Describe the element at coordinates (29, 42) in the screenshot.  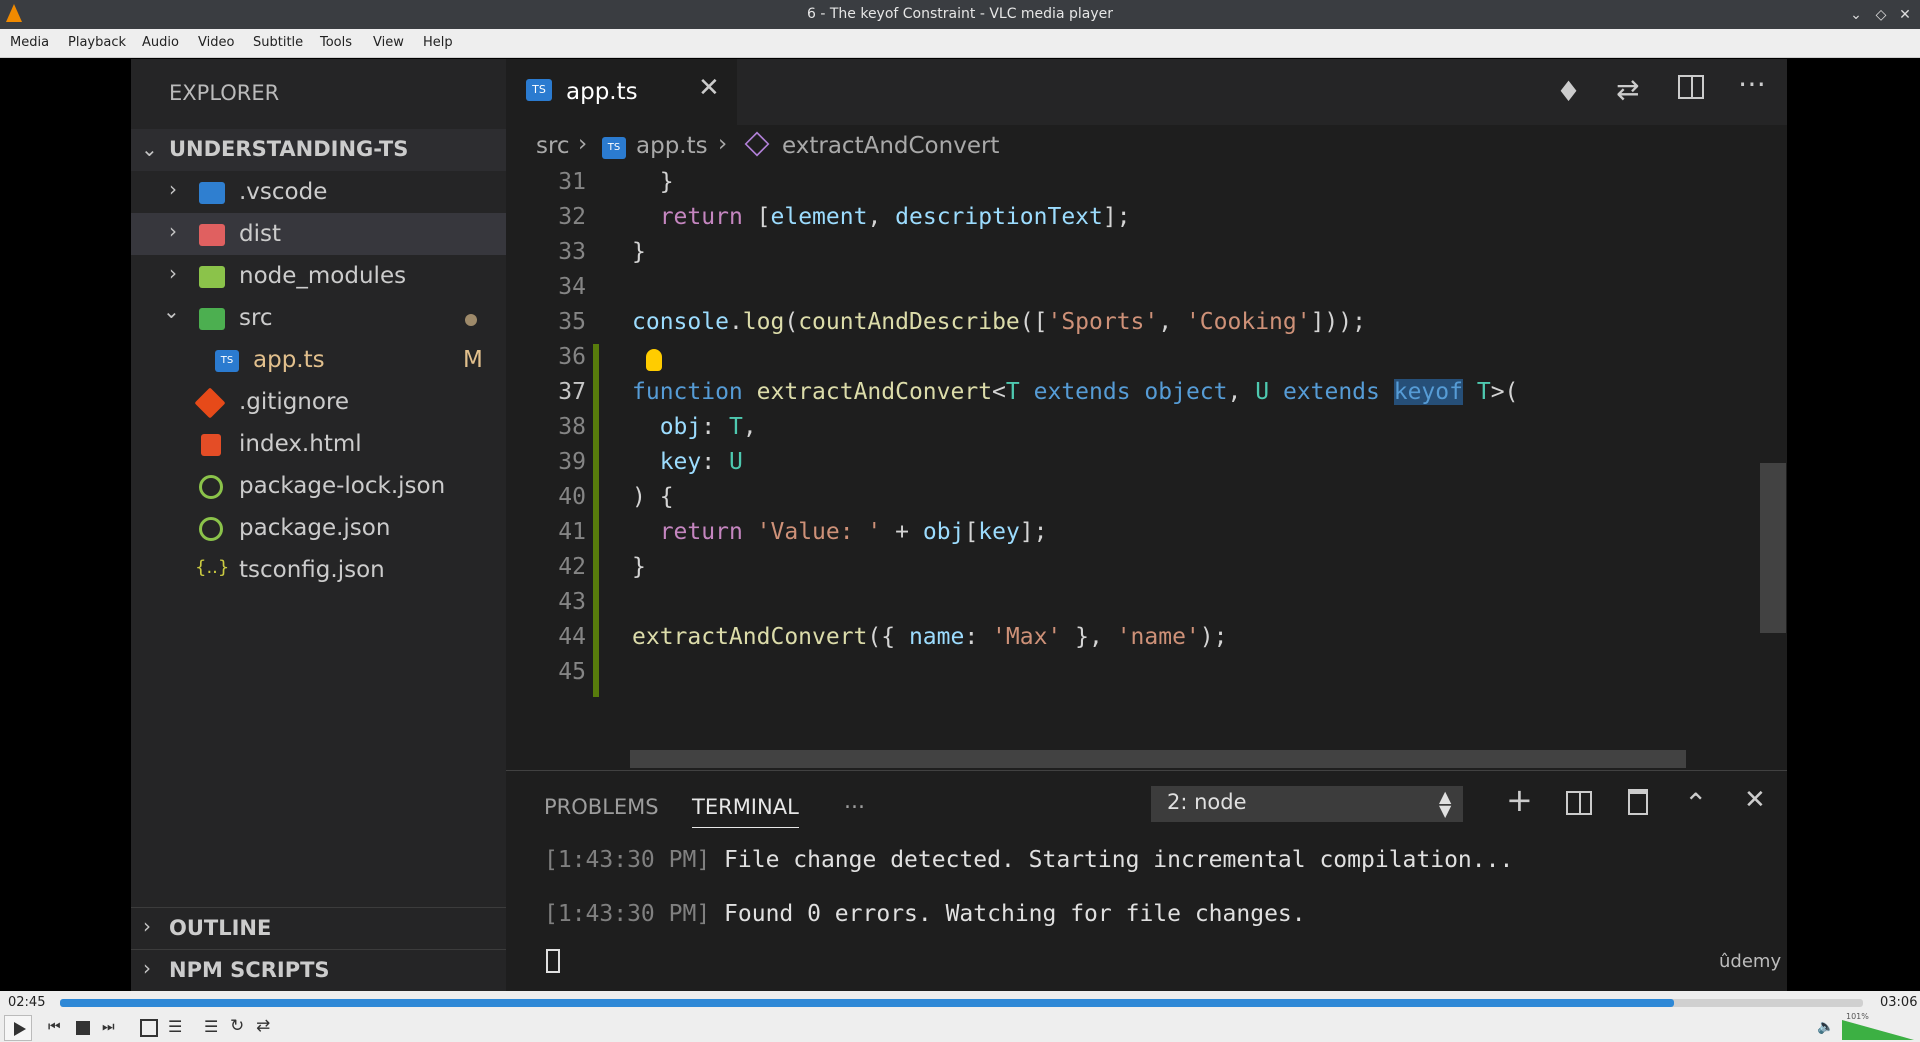
I see `menu-media: Media` at that location.